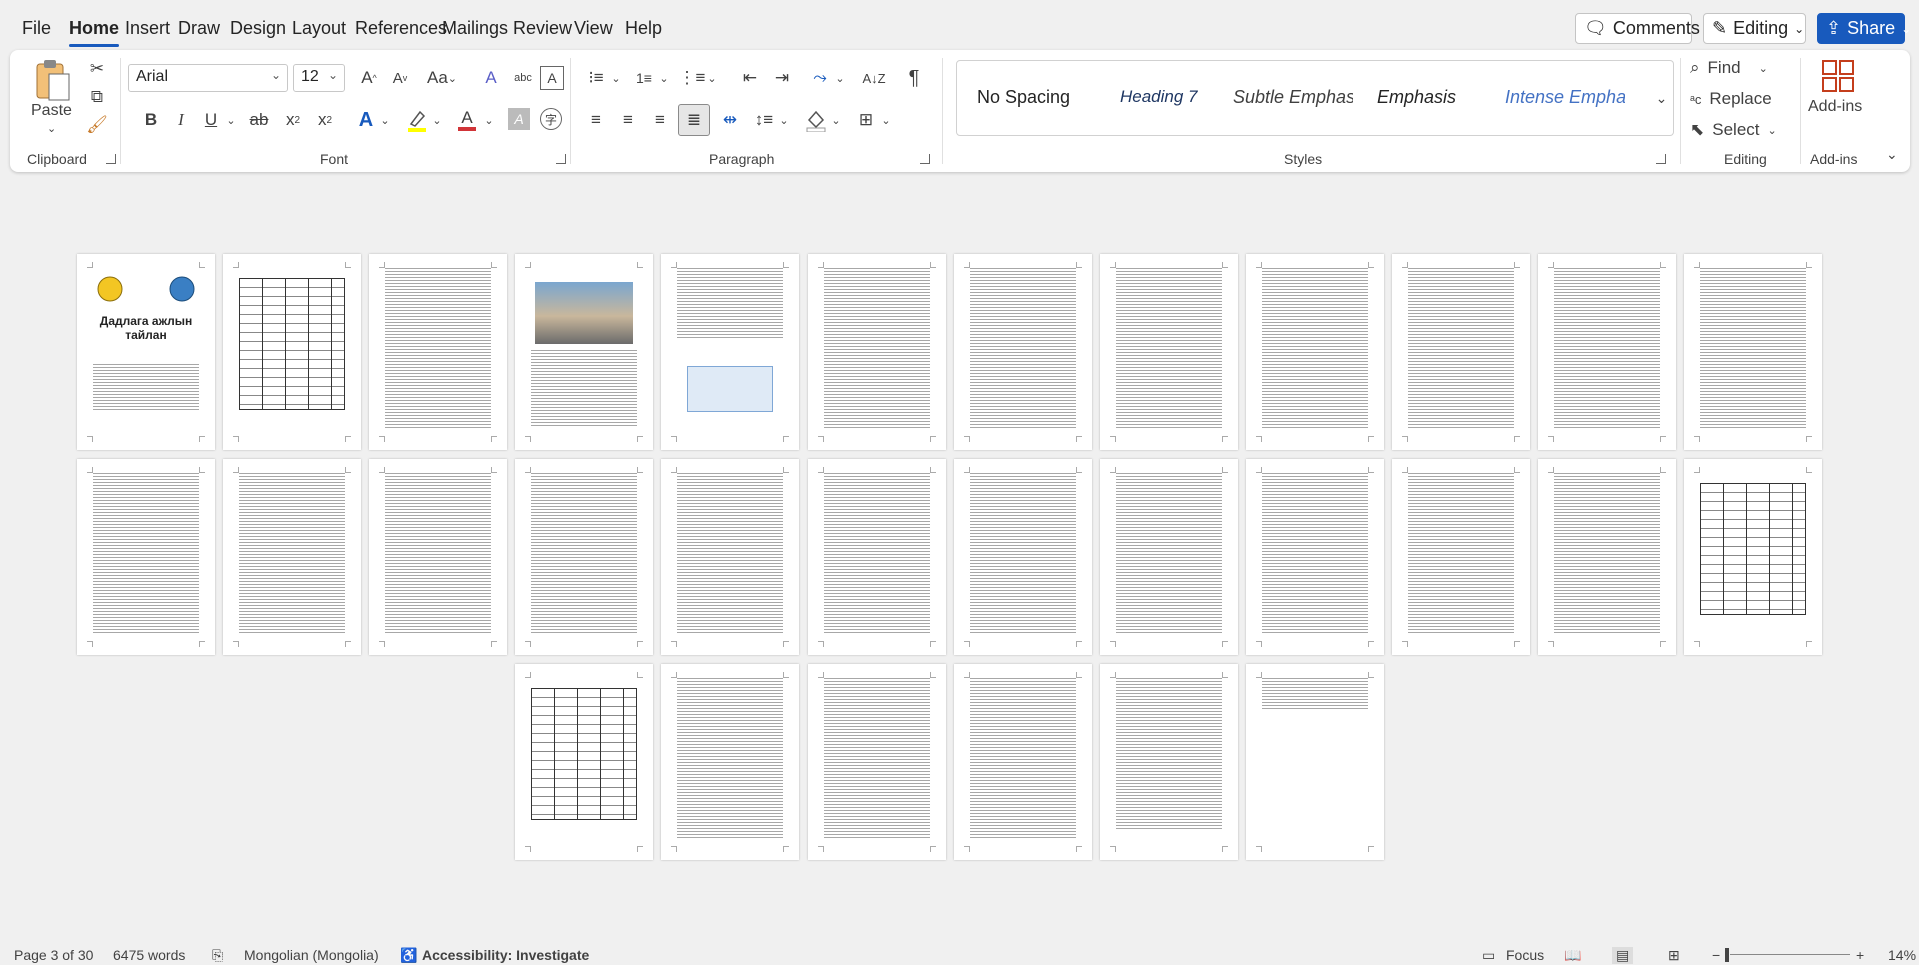 This screenshot has height=965, width=1919. I want to click on clipboard-launcher-icon, so click(111, 159).